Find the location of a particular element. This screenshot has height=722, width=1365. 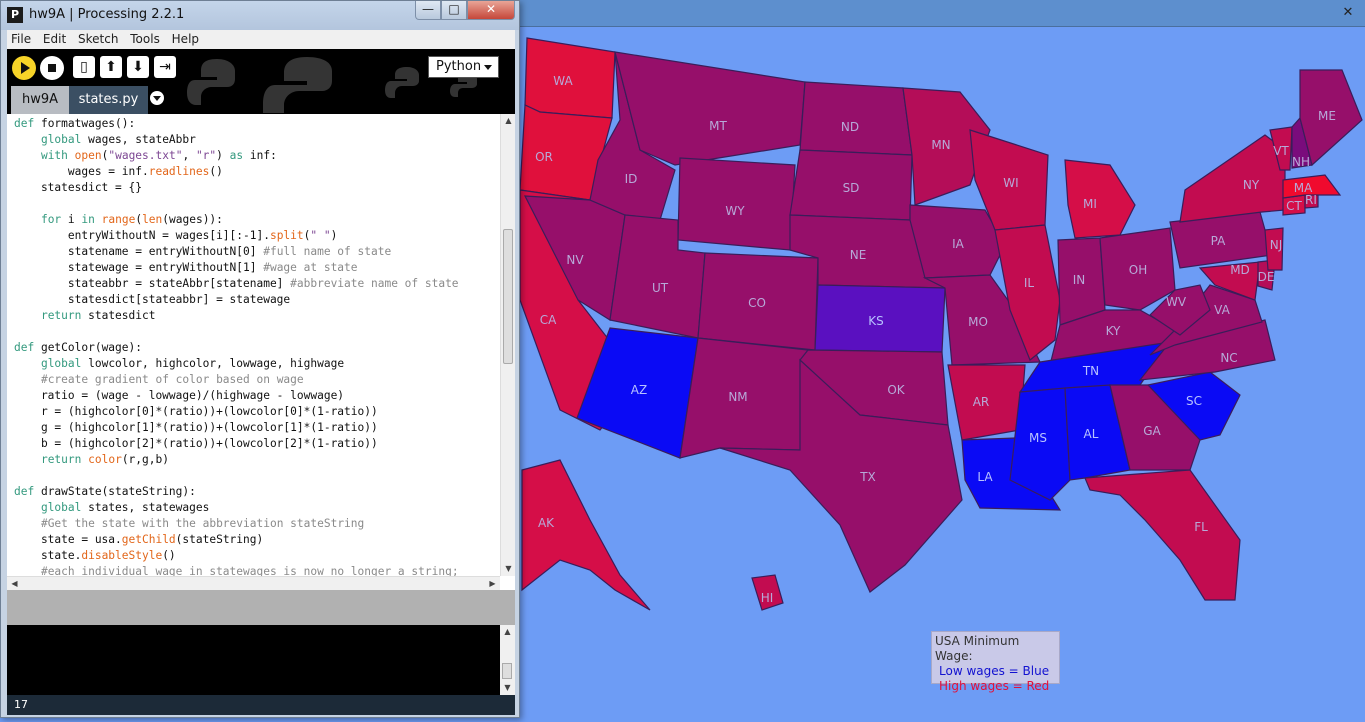

code-line: return color(r,g,b) is located at coordinates (236, 460).